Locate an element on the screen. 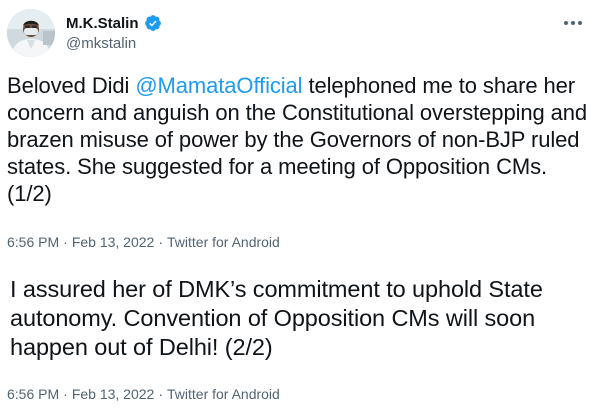 This screenshot has height=410, width=600. profile-photo-icon is located at coordinates (31, 33).